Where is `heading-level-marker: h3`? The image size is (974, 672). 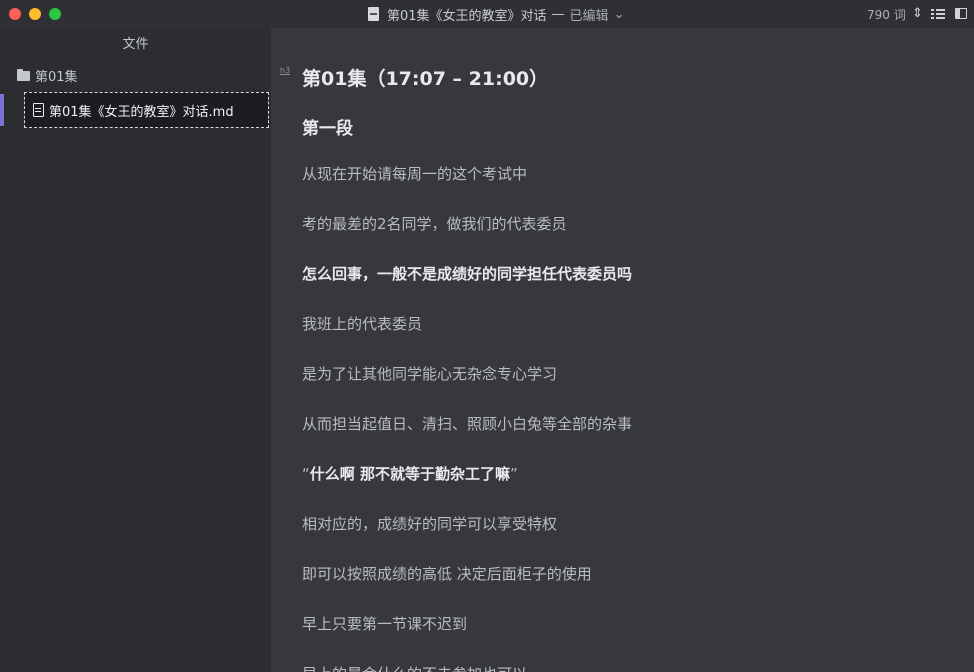 heading-level-marker: h3 is located at coordinates (285, 70).